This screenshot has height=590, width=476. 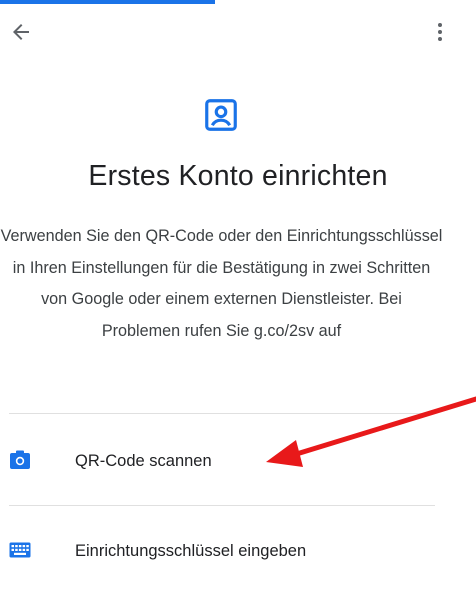 What do you see at coordinates (238, 176) in the screenshot?
I see `page-title: Erstes Konto einrichten` at bounding box center [238, 176].